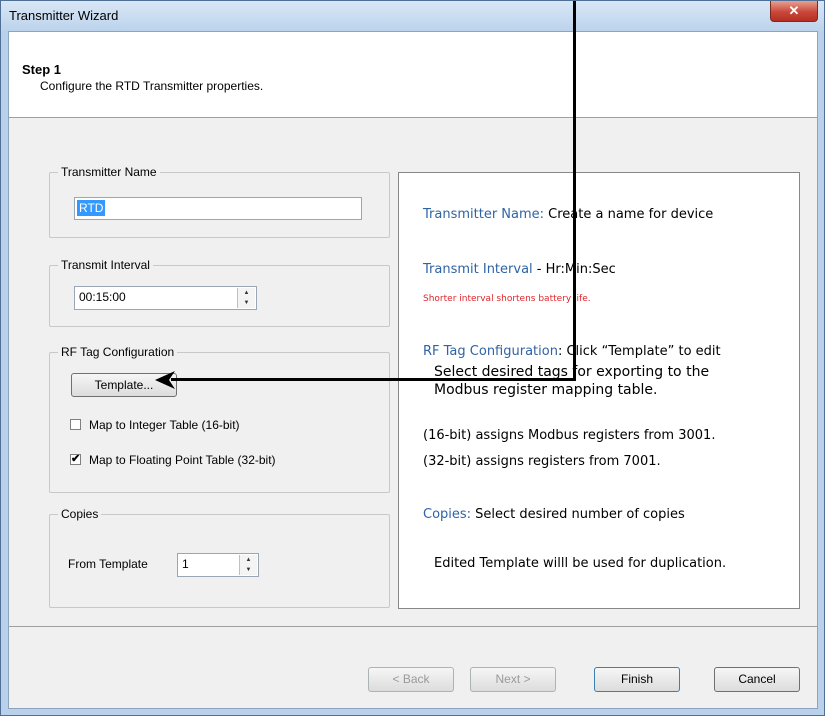  What do you see at coordinates (542, 461) in the screenshot?
I see `help-rf-line5: (32-bit) assigns registers from 7001.` at bounding box center [542, 461].